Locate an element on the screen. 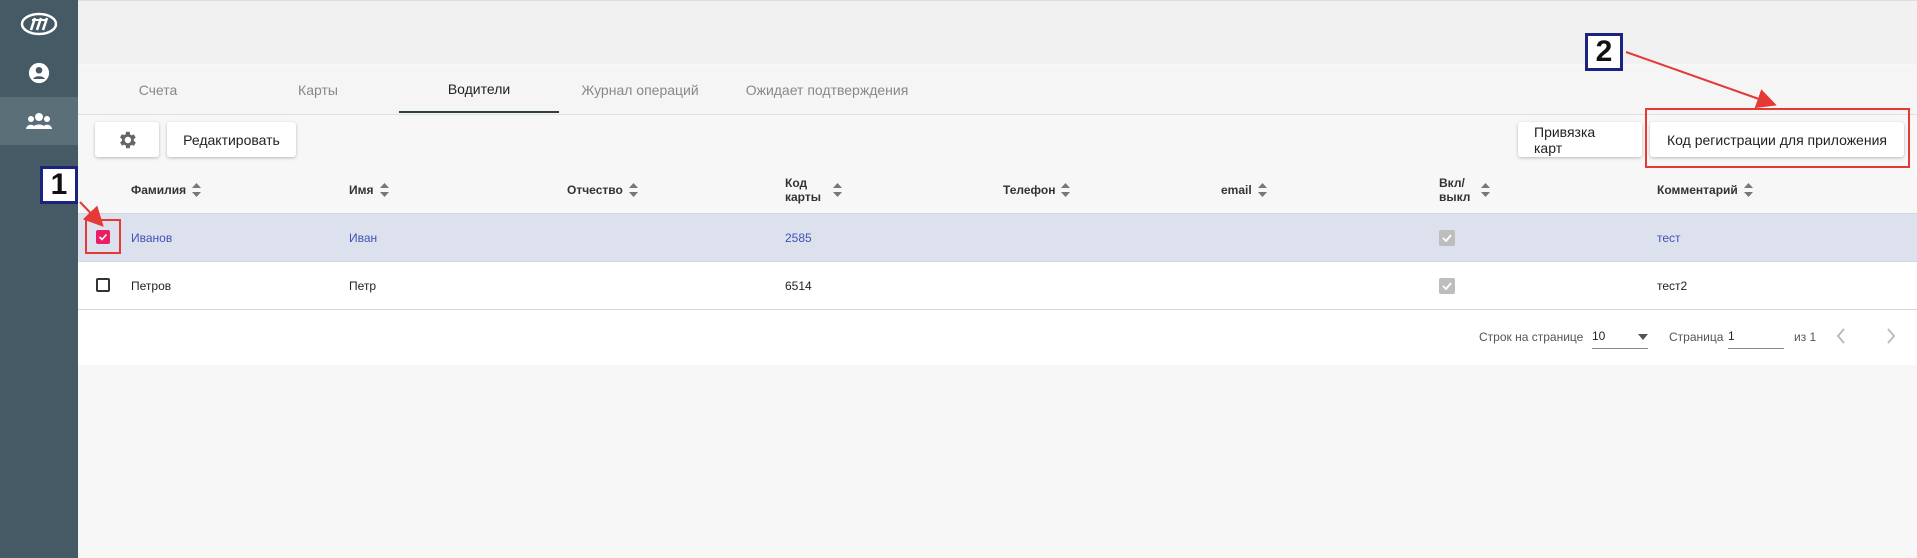  gear-icon is located at coordinates (128, 139).